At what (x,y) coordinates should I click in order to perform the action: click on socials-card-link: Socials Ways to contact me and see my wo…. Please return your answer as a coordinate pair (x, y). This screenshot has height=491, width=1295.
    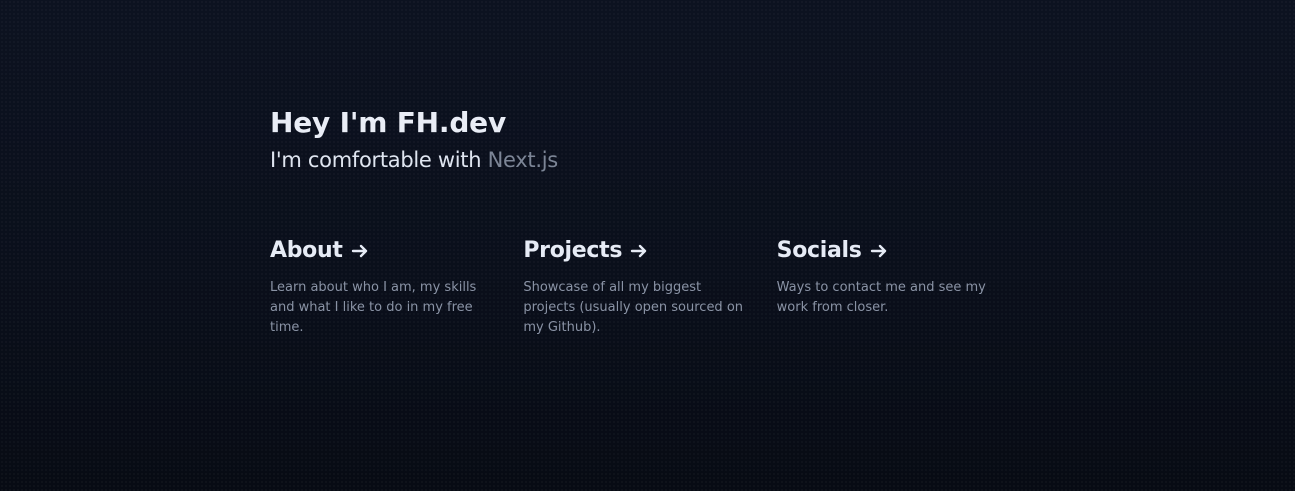
    Looking at the image, I should click on (903, 287).